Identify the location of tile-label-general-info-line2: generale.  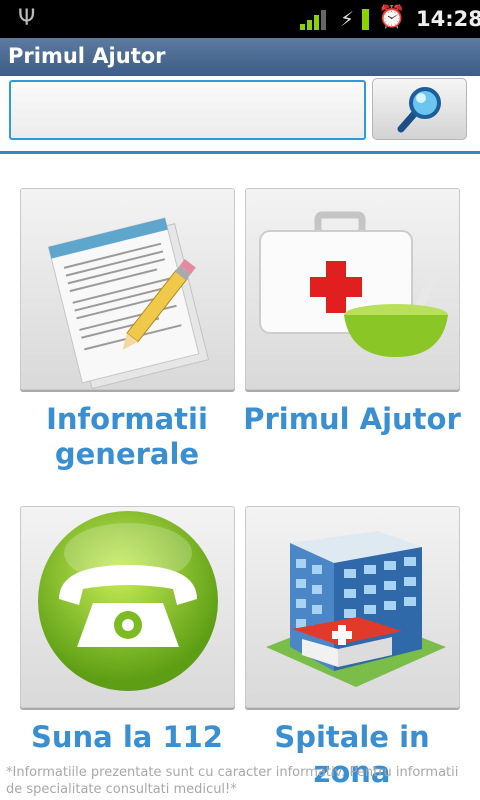
(127, 454).